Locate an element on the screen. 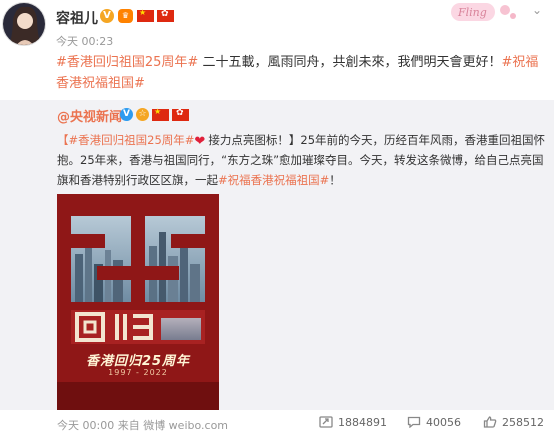  post-time: 今天 00:23 is located at coordinates (84, 41).